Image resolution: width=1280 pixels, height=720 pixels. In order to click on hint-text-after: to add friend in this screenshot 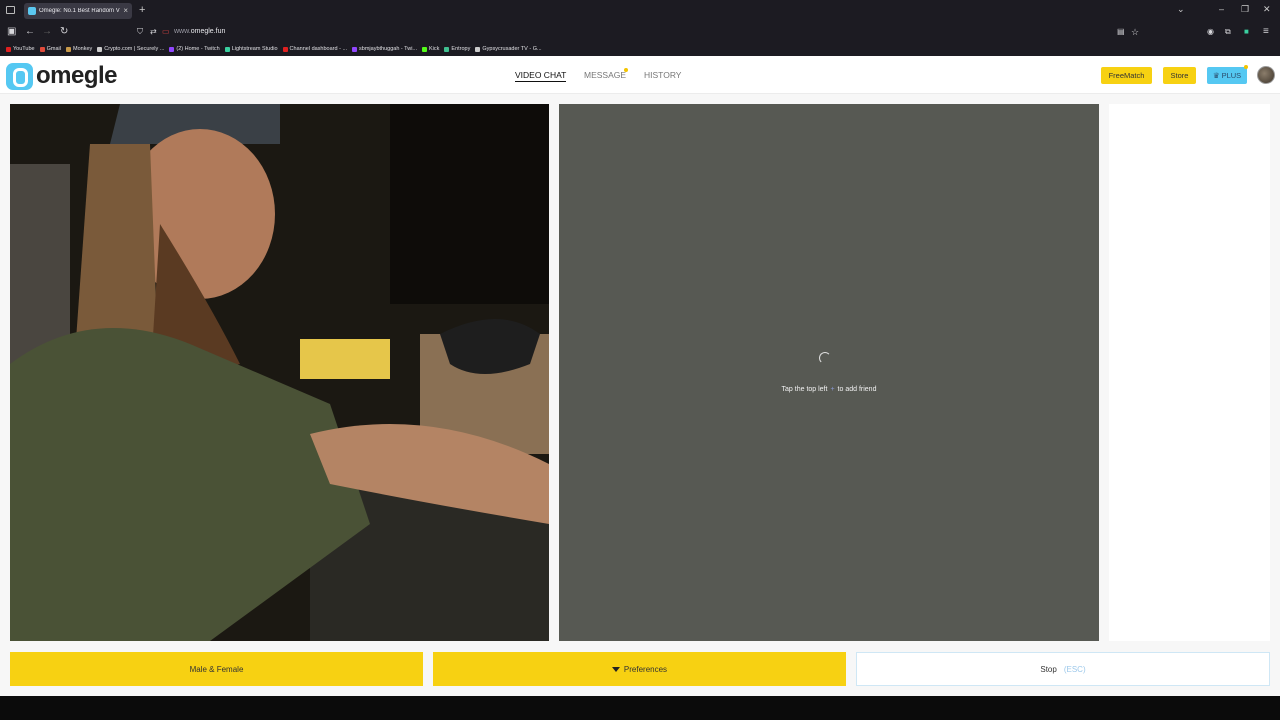, I will do `click(857, 389)`.